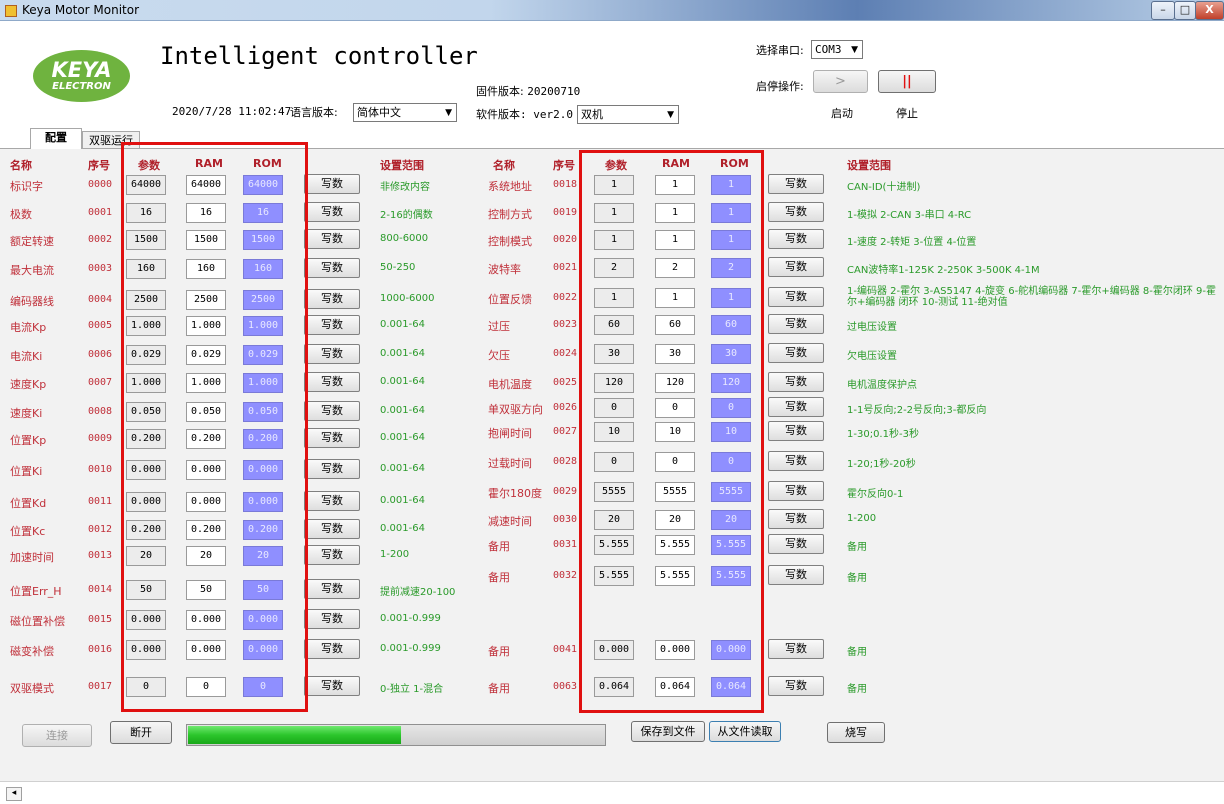 The height and width of the screenshot is (804, 1224). I want to click on param-name: 速度Ki, so click(26, 413).